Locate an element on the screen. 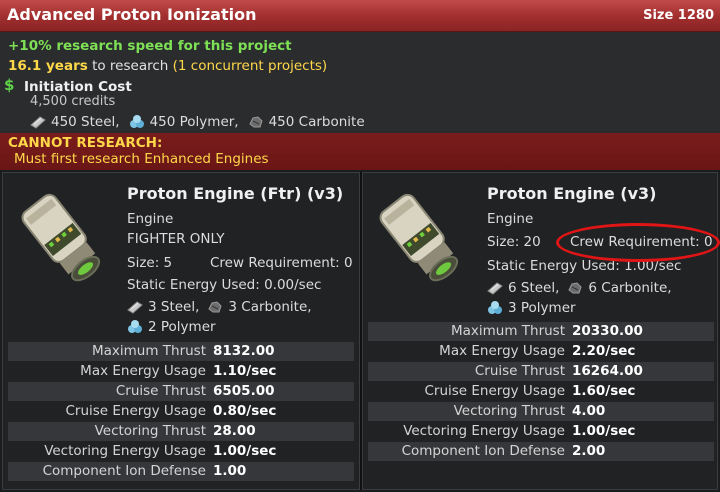 This screenshot has width=720, height=492. credits-cost: 4,500 credits is located at coordinates (73, 101).